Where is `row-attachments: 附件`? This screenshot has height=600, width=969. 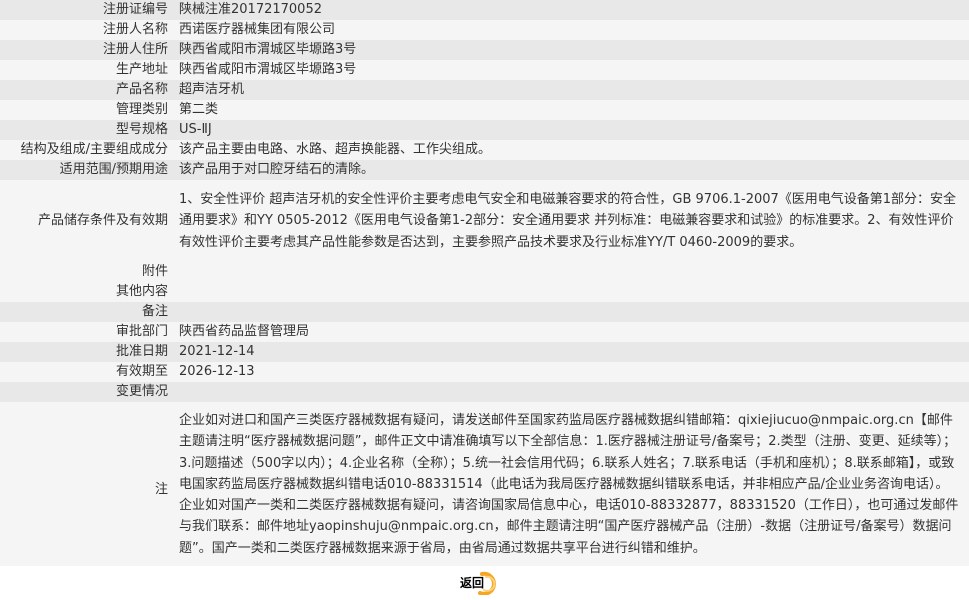 row-attachments: 附件 is located at coordinates (484, 272).